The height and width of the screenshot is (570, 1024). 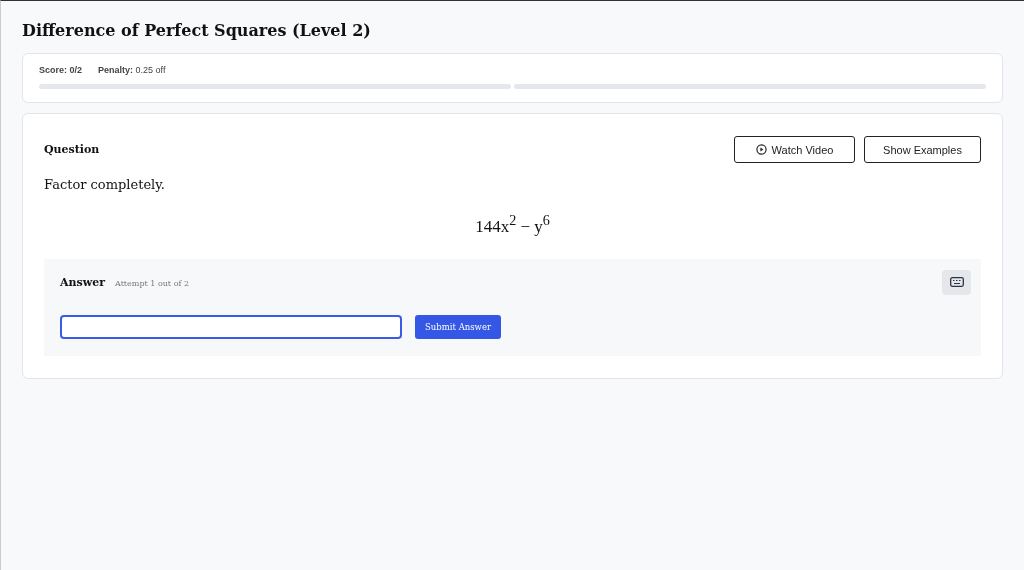 What do you see at coordinates (761, 149) in the screenshot?
I see `play-icon` at bounding box center [761, 149].